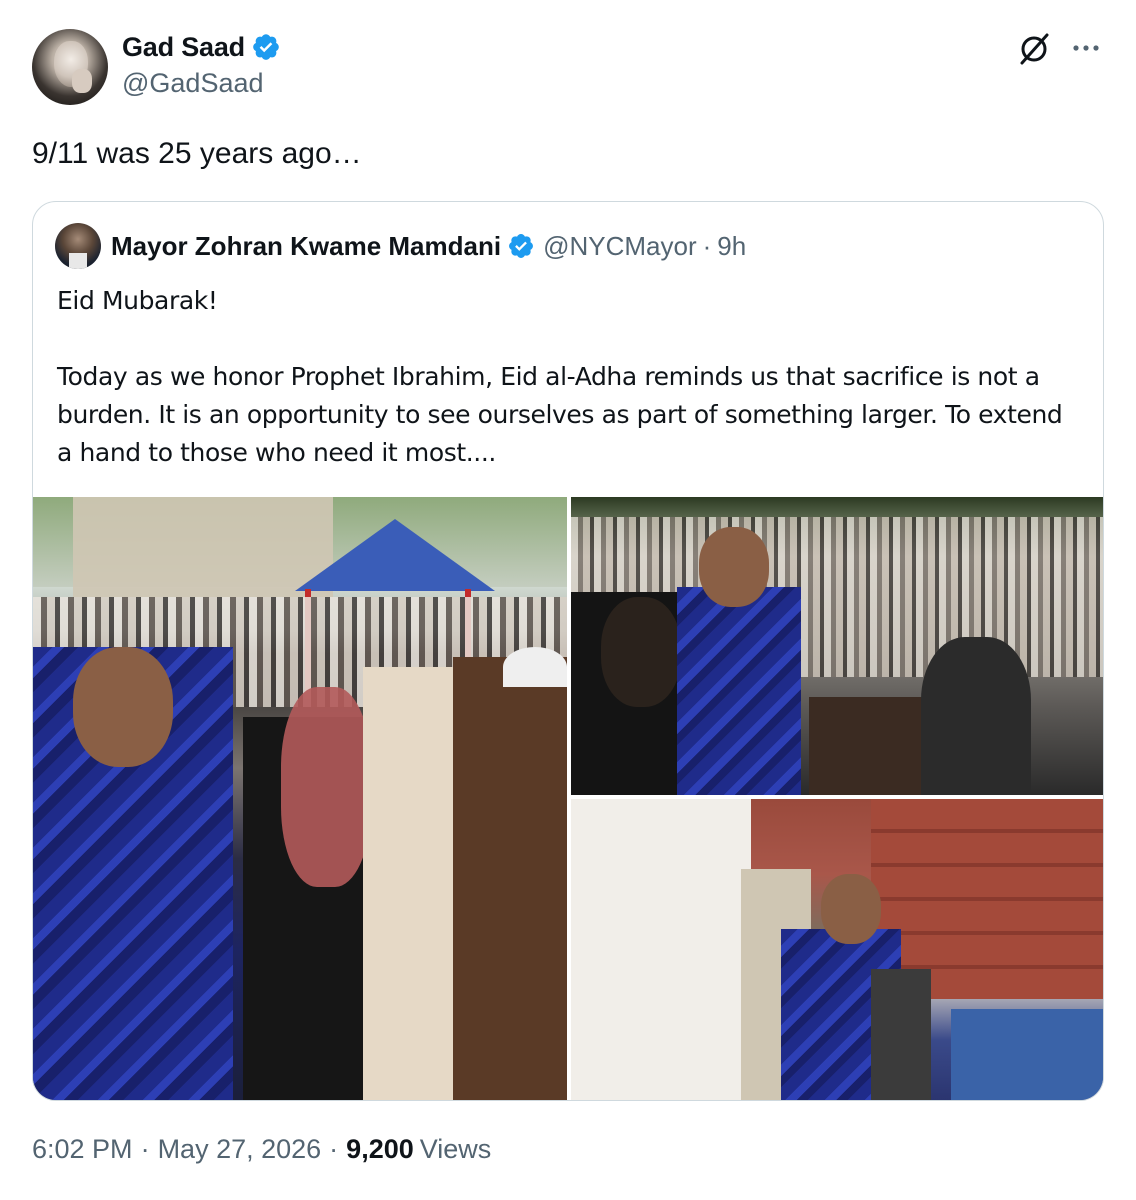  What do you see at coordinates (1086, 48) in the screenshot?
I see `more-options-icon` at bounding box center [1086, 48].